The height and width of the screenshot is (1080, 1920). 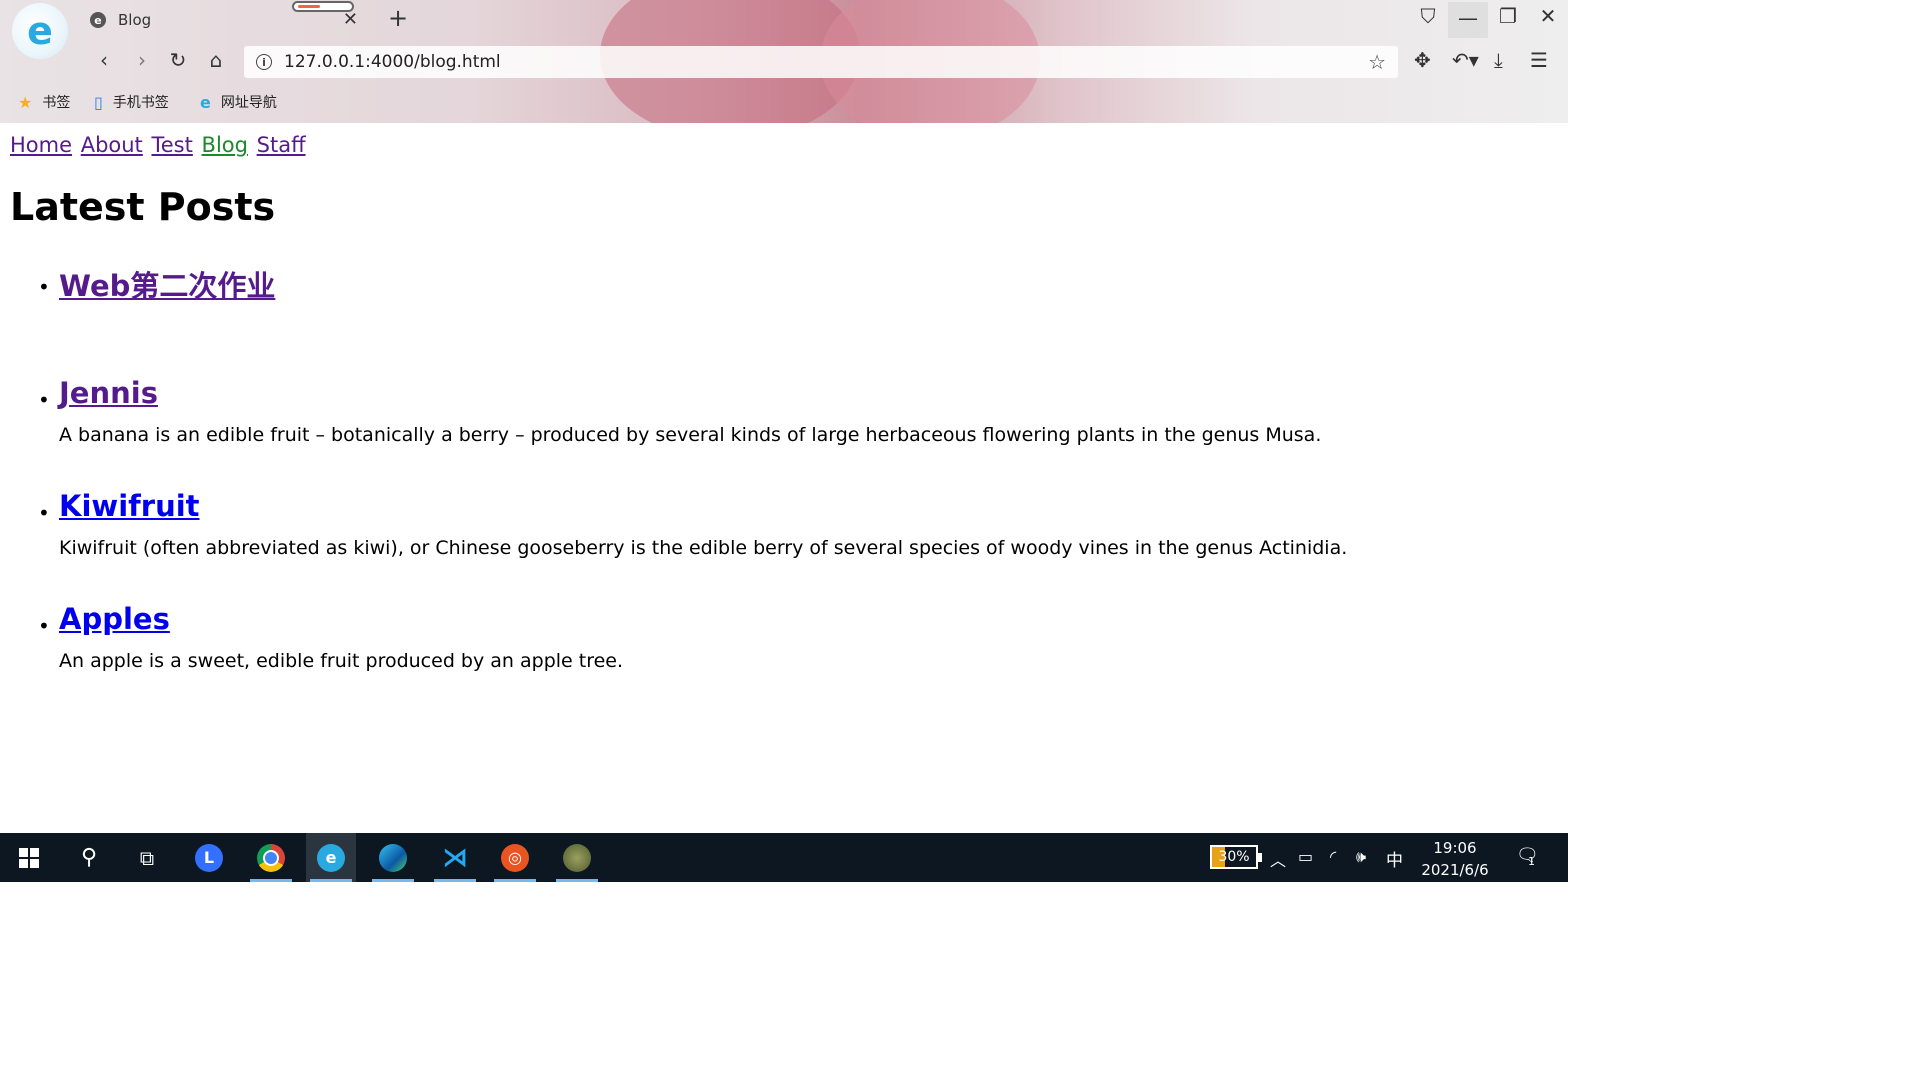 I want to click on battery-indicator: 30%, so click(x=1236, y=857).